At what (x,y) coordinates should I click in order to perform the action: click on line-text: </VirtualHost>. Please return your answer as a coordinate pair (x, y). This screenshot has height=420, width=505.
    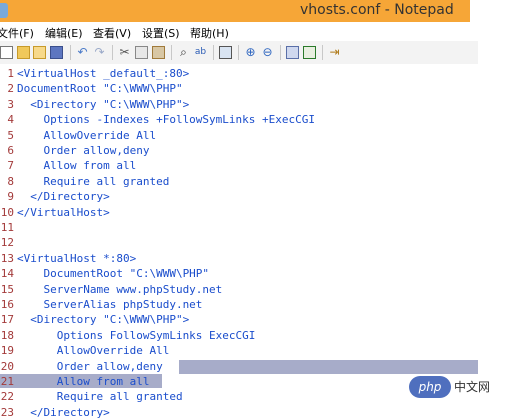
    Looking at the image, I should click on (63, 212).